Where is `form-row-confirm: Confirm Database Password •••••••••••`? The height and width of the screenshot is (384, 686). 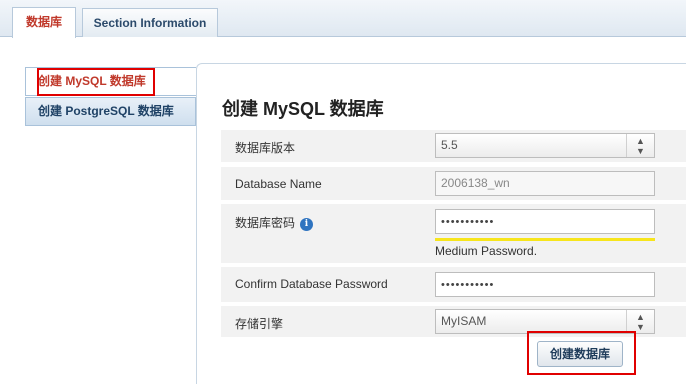
form-row-confirm: Confirm Database Password ••••••••••• is located at coordinates (453, 284).